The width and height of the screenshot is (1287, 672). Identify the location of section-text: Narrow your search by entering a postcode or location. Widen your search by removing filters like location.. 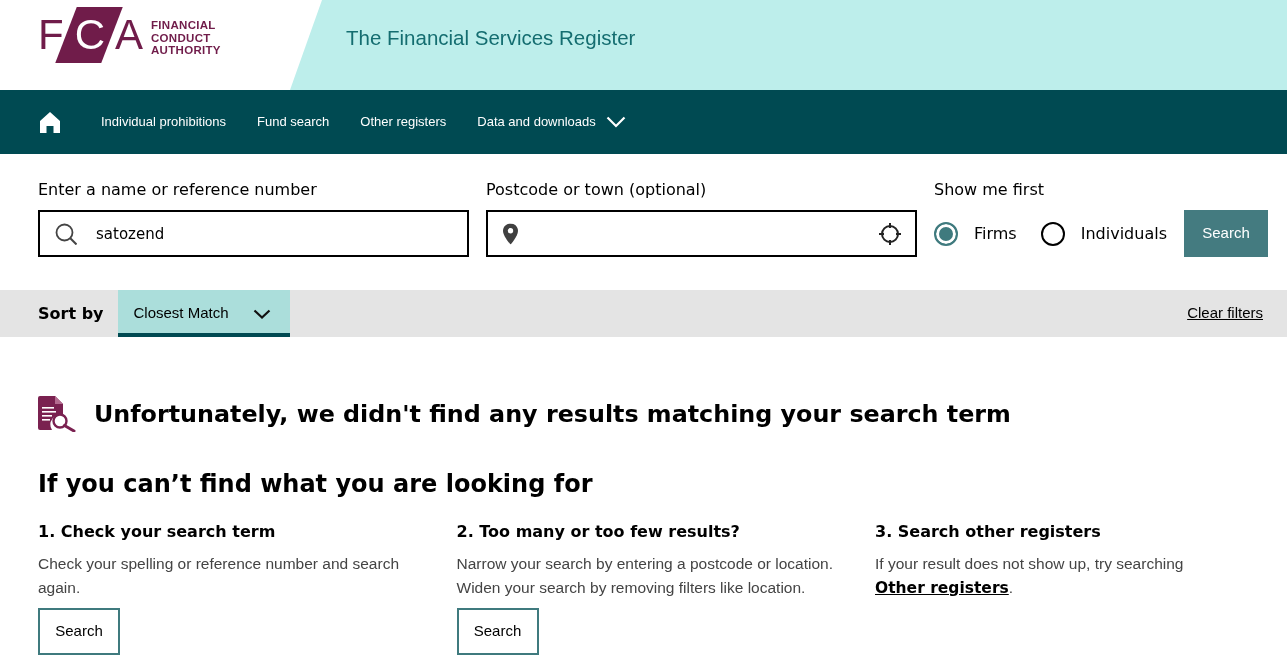
(645, 576).